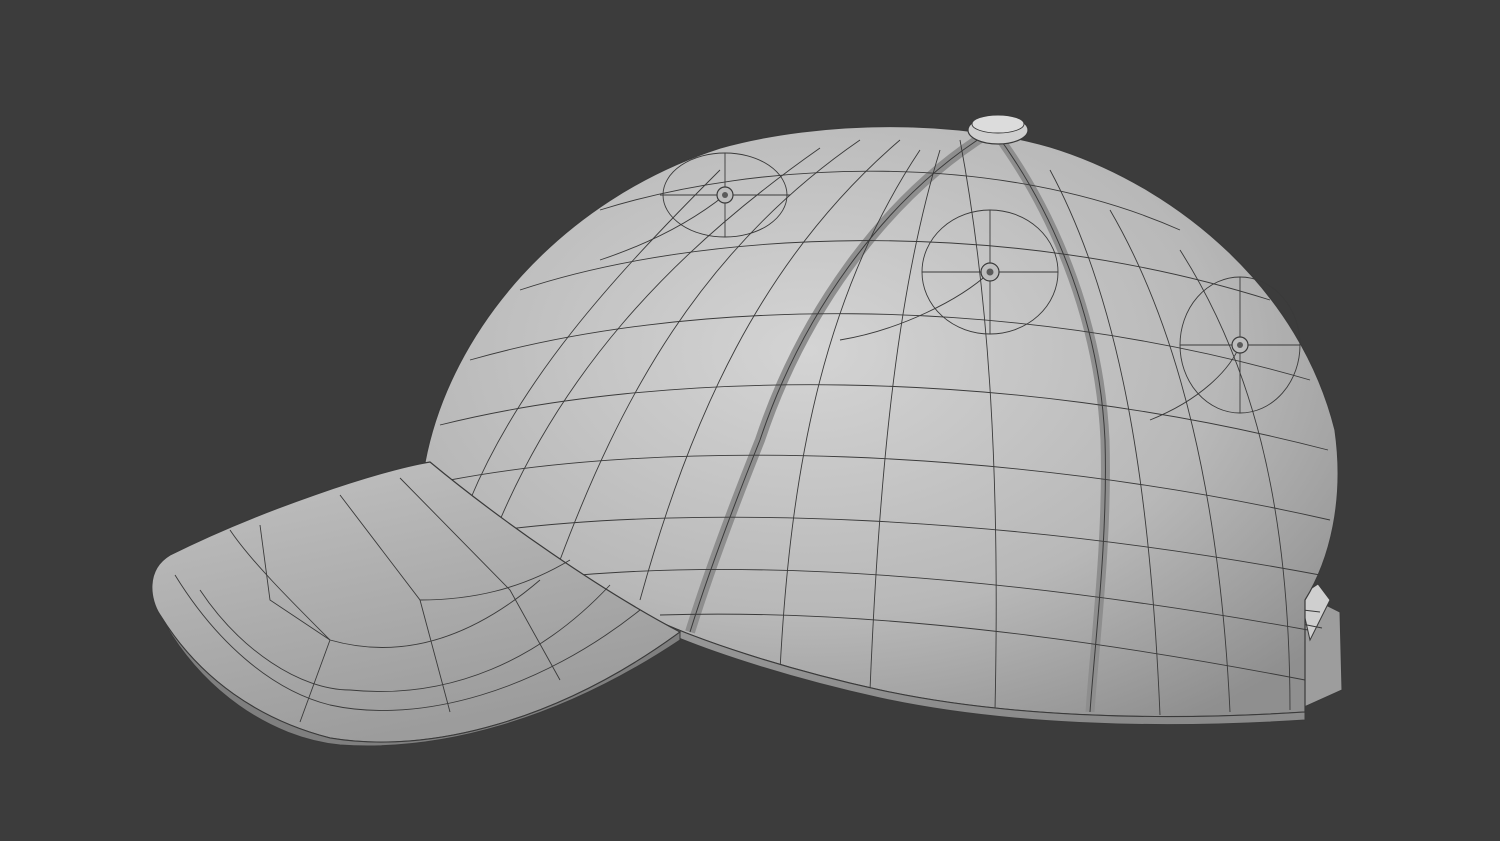  Describe the element at coordinates (998, 129) in the screenshot. I see `top-button` at that location.